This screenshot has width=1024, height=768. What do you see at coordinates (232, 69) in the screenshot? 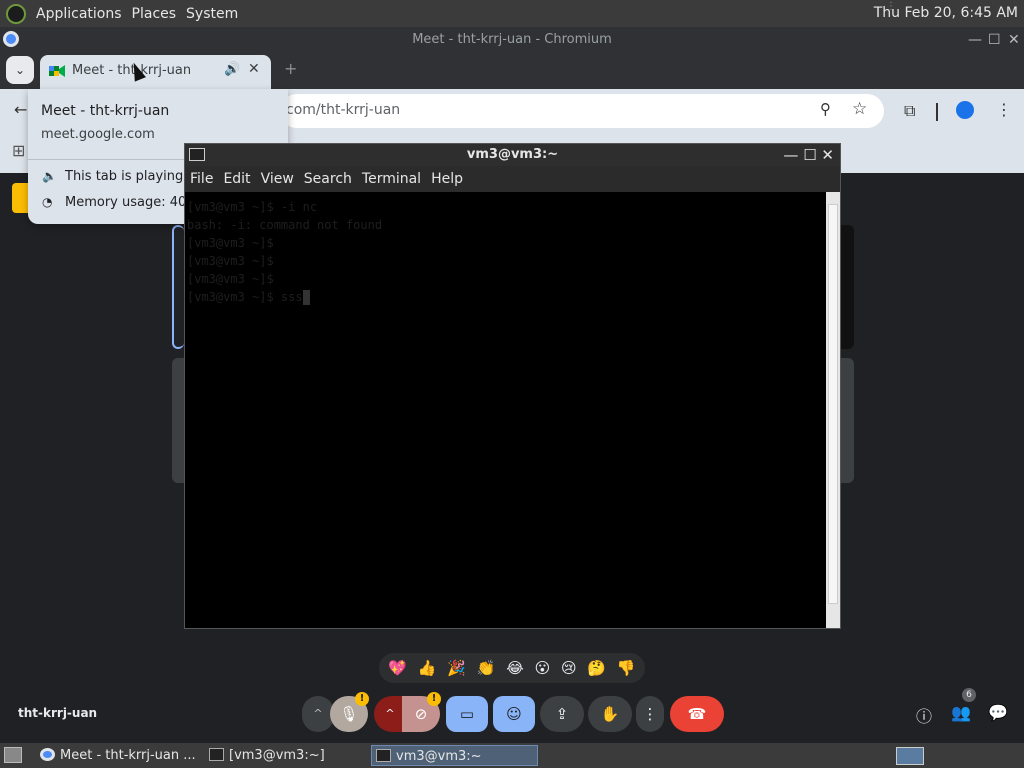
I see `audio-playing-icon: 🔊` at bounding box center [232, 69].